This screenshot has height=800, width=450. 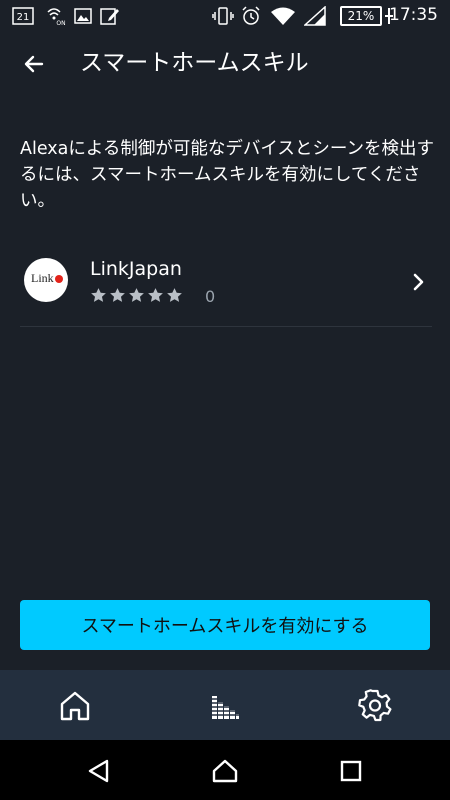 I want to click on linkjapan-logo: Link, so click(x=46, y=280).